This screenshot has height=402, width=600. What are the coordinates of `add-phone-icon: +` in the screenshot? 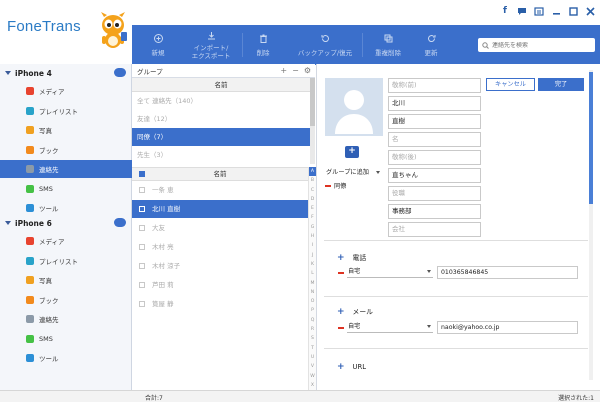 It's located at (341, 258).